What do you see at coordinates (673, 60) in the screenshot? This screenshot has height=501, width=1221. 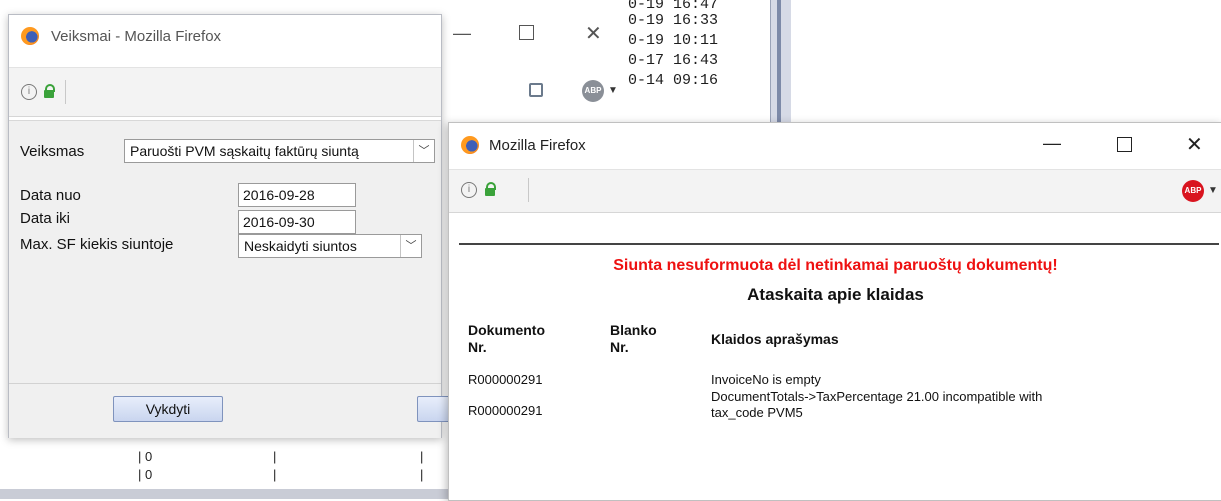 I see `log-line: 0-17 16:43` at bounding box center [673, 60].